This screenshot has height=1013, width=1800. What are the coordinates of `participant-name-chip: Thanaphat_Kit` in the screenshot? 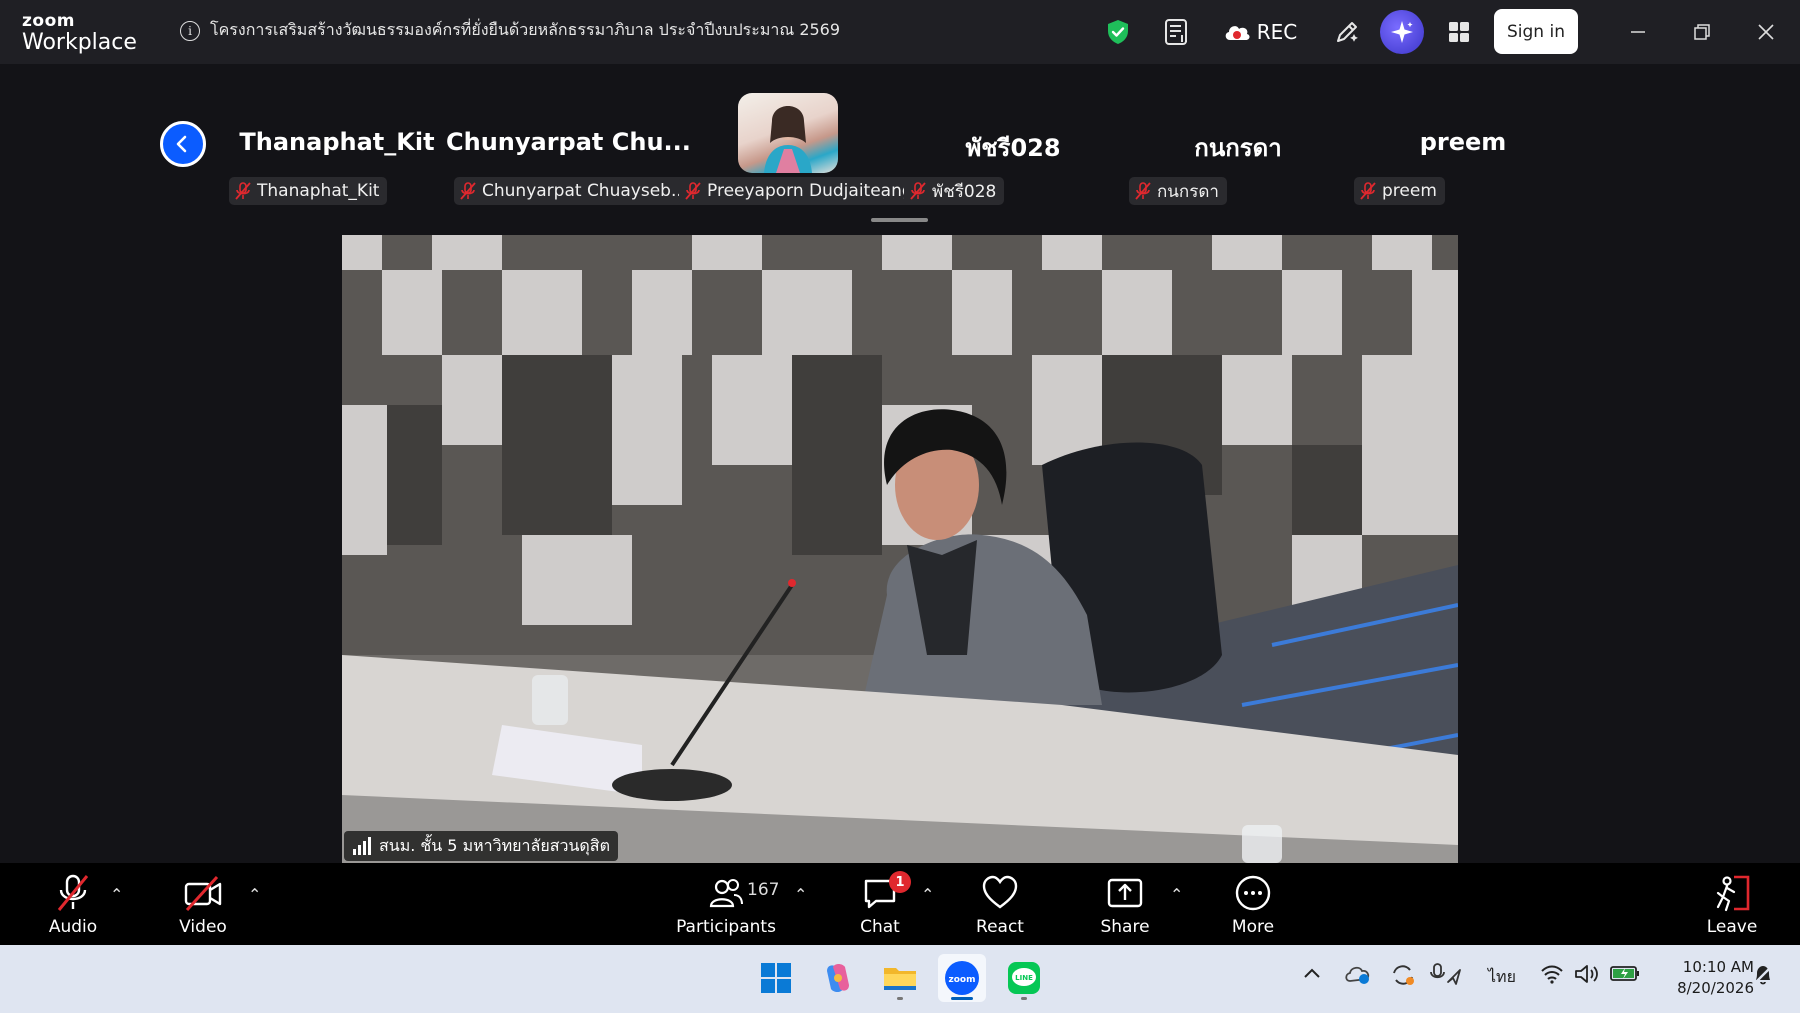 It's located at (308, 191).